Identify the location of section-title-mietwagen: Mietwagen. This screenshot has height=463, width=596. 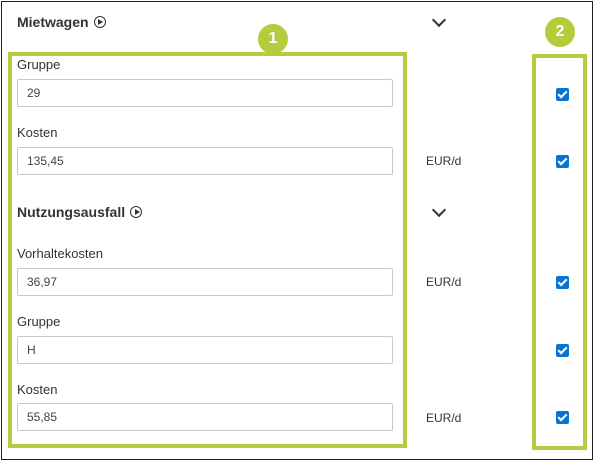
(61, 22).